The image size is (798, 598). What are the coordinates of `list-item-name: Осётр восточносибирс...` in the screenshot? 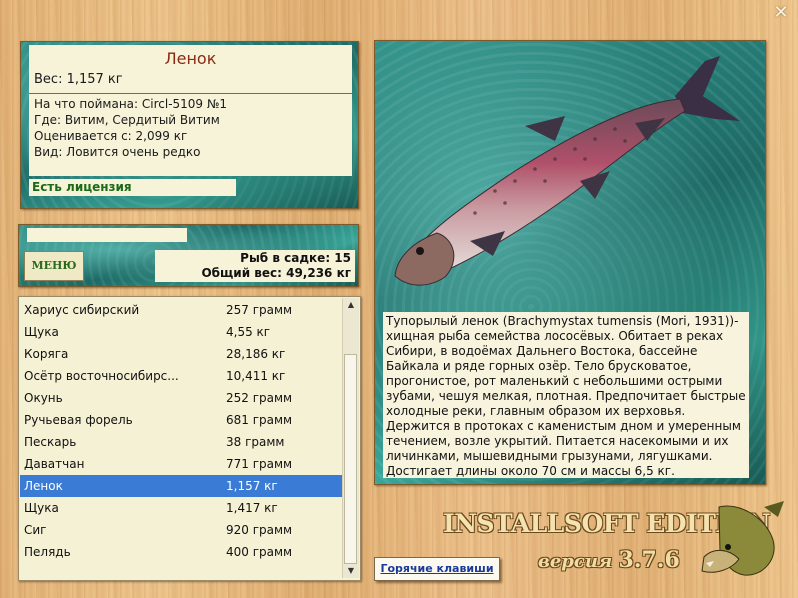 It's located at (101, 376).